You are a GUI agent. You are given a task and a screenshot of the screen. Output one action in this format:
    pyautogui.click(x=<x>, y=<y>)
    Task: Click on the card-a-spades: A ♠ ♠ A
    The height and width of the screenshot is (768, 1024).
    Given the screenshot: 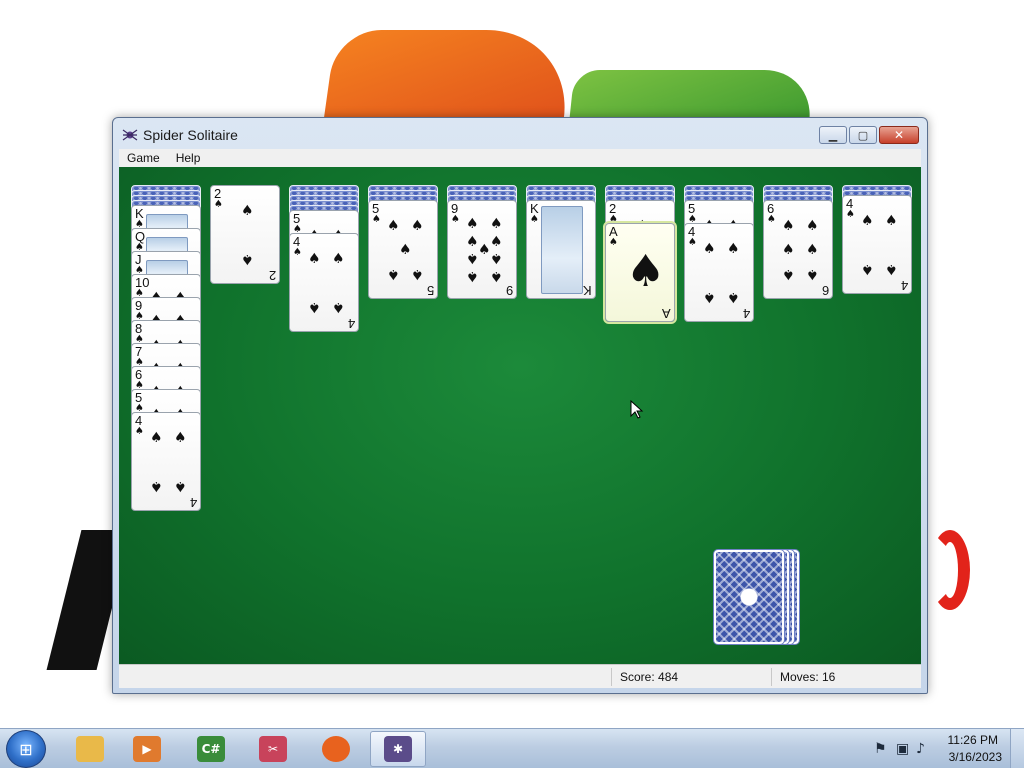 What is the action you would take?
    pyautogui.click(x=640, y=272)
    